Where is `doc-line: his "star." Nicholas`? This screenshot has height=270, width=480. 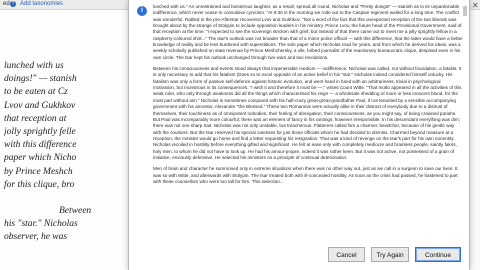 doc-line: his "star." Nicholas is located at coordinates (41, 224).